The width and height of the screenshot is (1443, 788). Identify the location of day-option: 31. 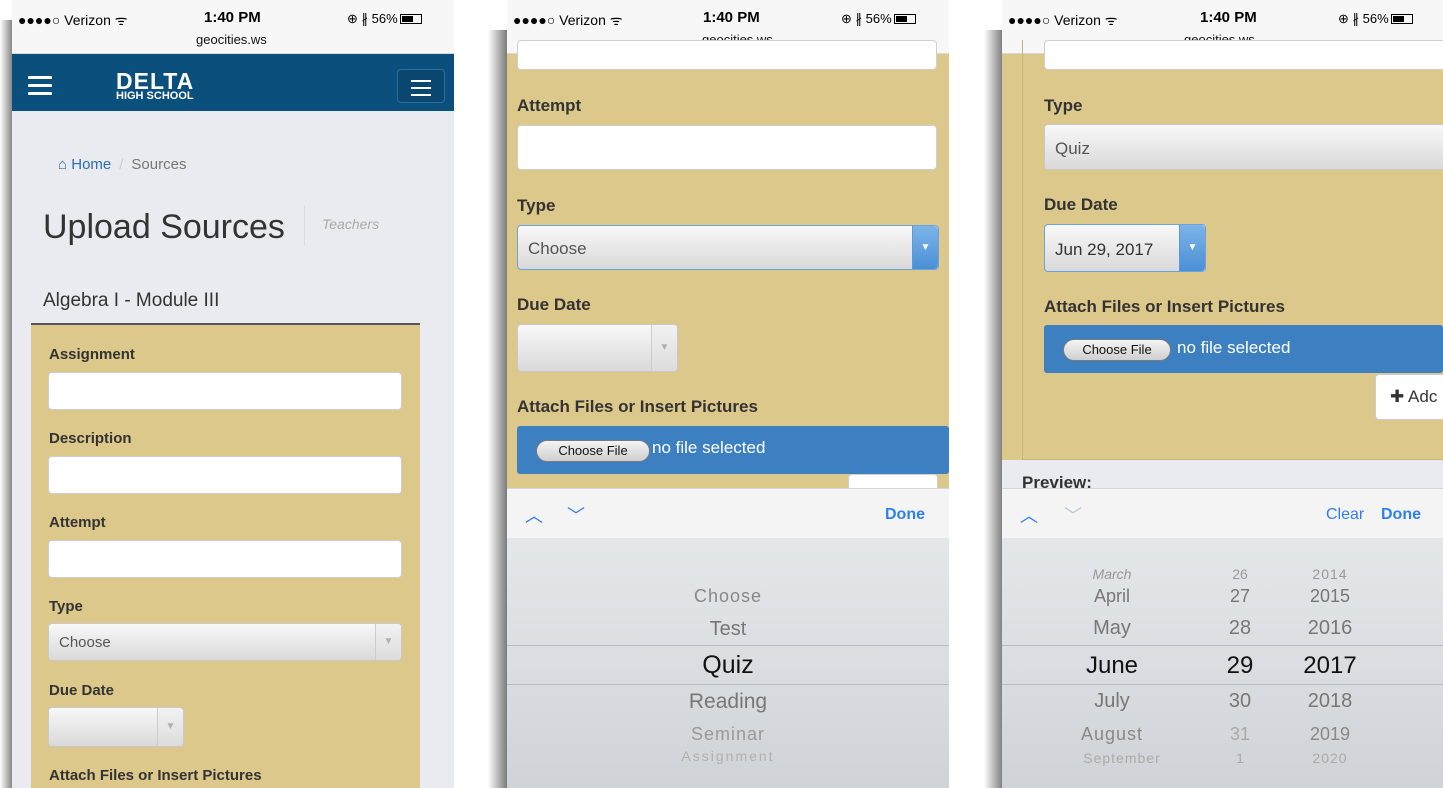
(1240, 734).